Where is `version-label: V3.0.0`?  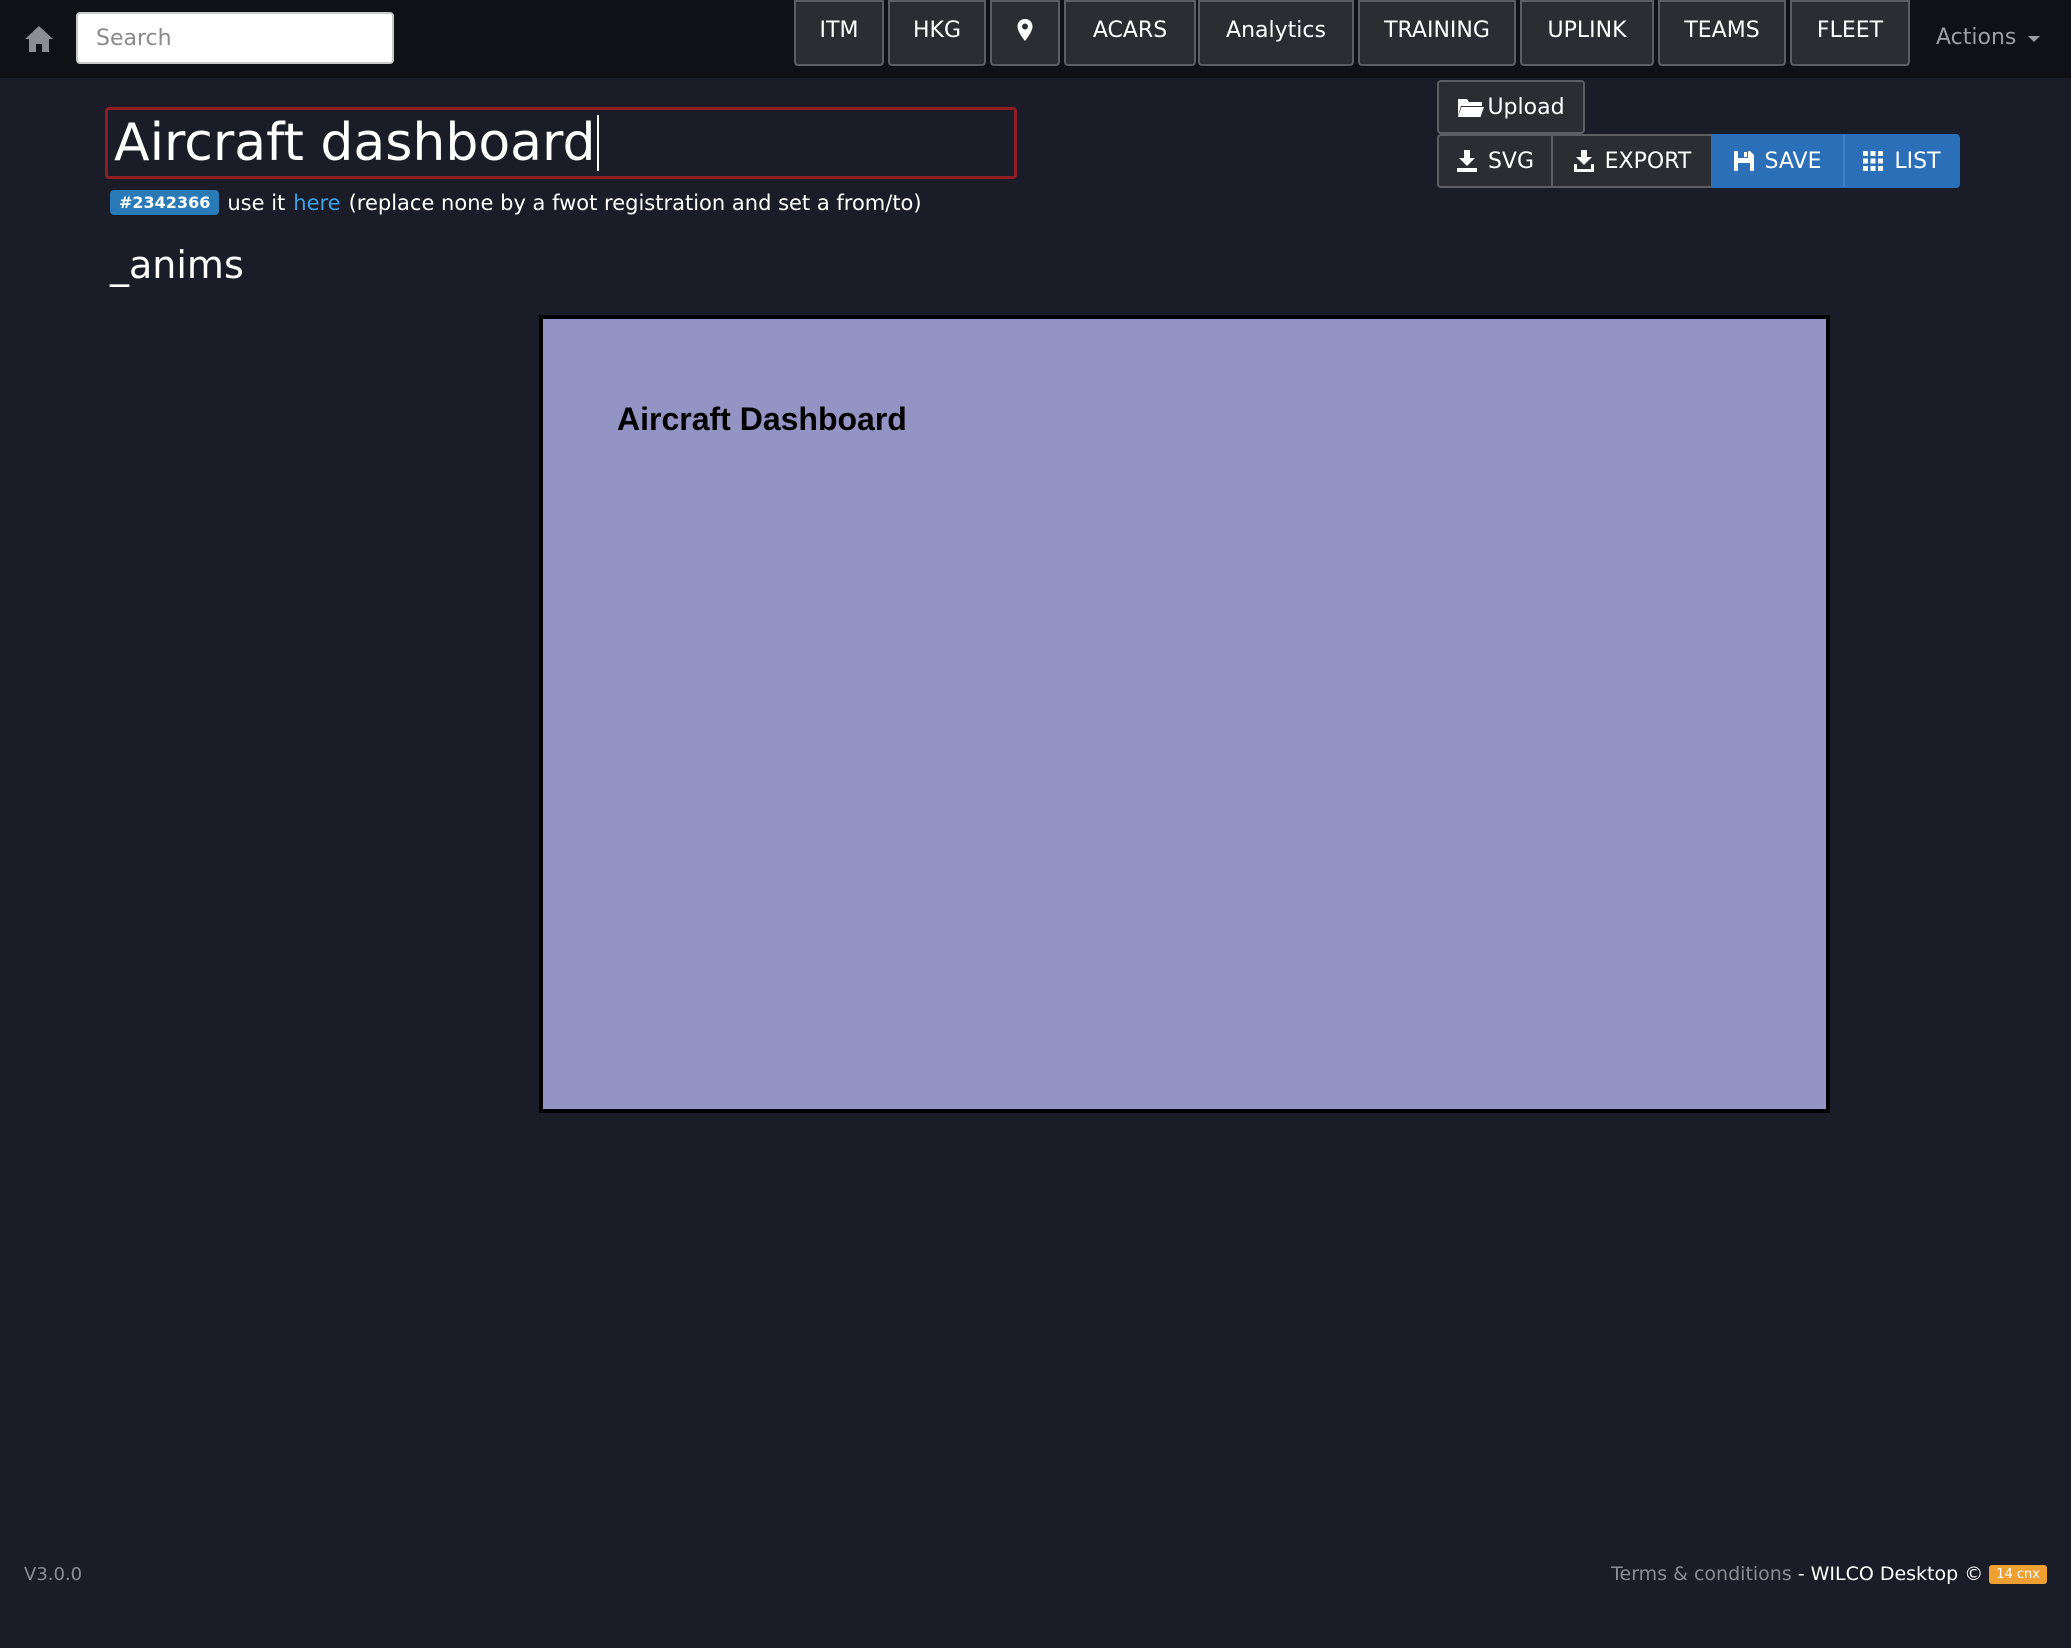
version-label: V3.0.0 is located at coordinates (53, 1574).